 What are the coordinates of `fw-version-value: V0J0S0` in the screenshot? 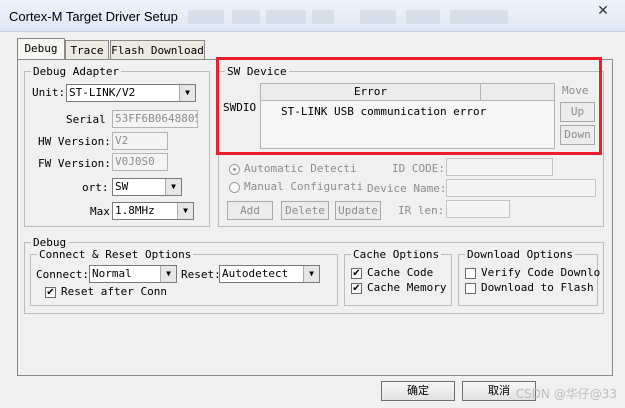 It's located at (135, 161).